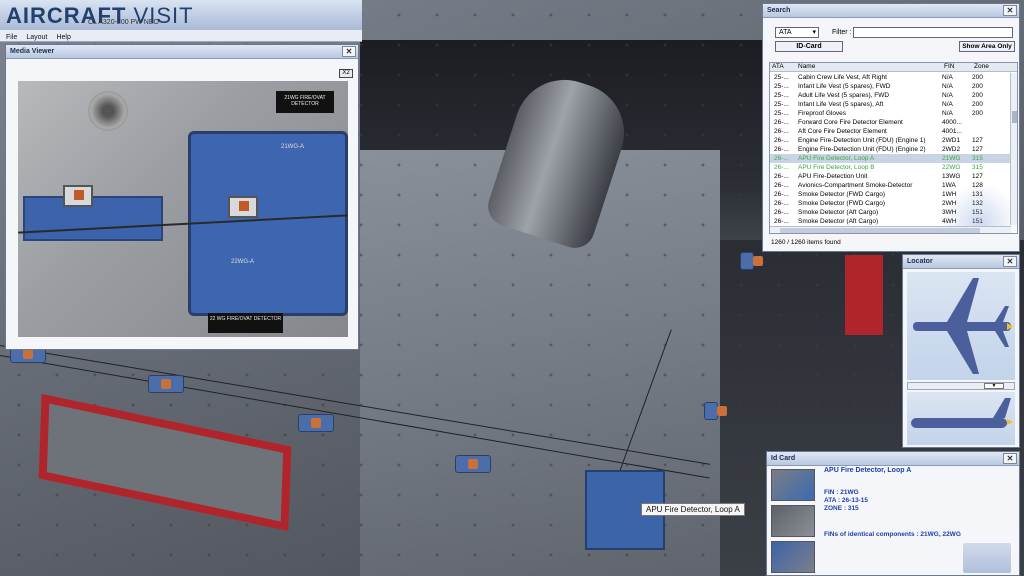 The height and width of the screenshot is (576, 1024). What do you see at coordinates (947, 104) in the screenshot?
I see `table-cell: N/A` at bounding box center [947, 104].